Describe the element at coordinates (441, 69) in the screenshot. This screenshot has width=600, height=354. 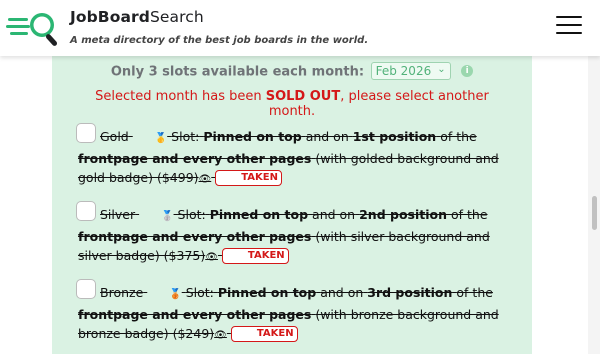
I see `chevron-down-icon: ⌄` at that location.